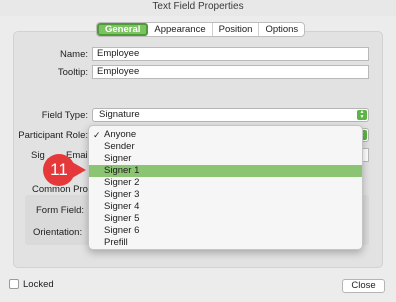  Describe the element at coordinates (225, 171) in the screenshot. I see `menu-item-signer-1: Signer 1` at that location.